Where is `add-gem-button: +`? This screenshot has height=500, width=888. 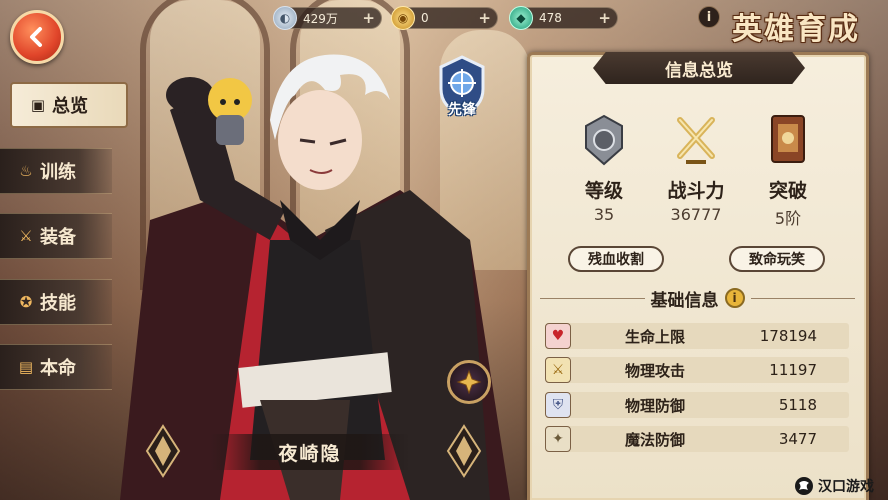
add-gem-button: + is located at coordinates (604, 18).